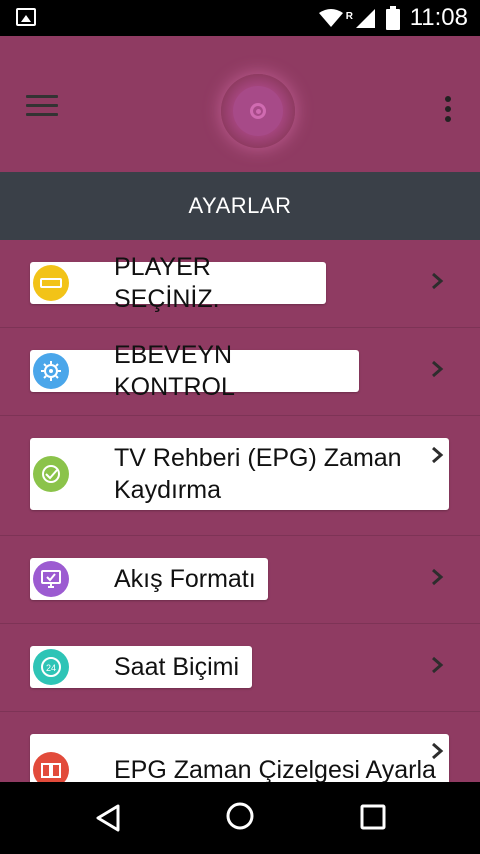 This screenshot has height=854, width=480. I want to click on settings-card: Akış Formatı, so click(149, 579).